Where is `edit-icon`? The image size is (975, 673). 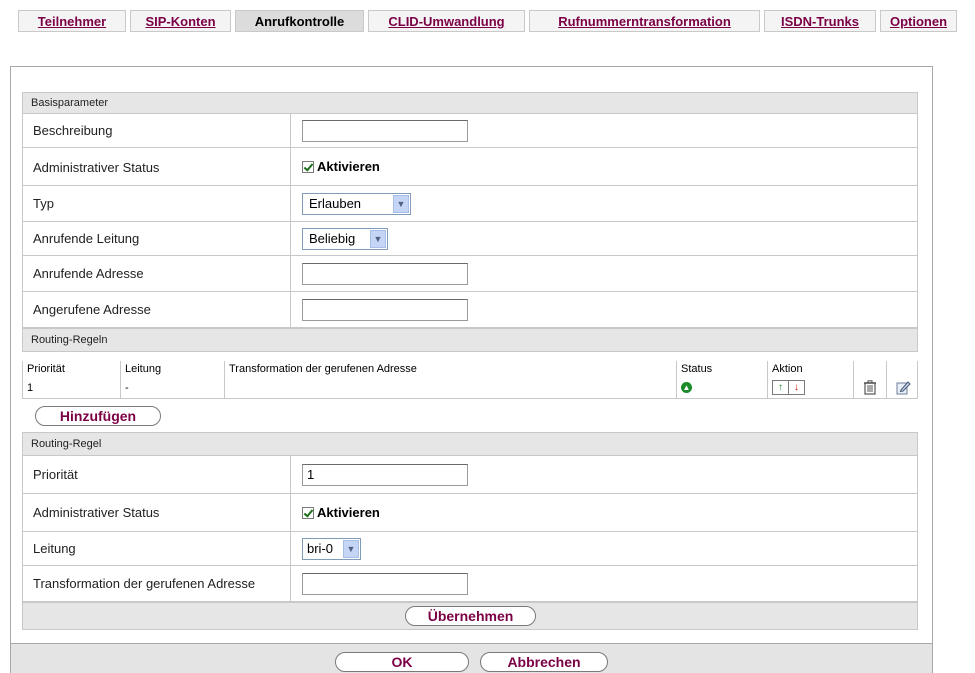
edit-icon is located at coordinates (903, 388).